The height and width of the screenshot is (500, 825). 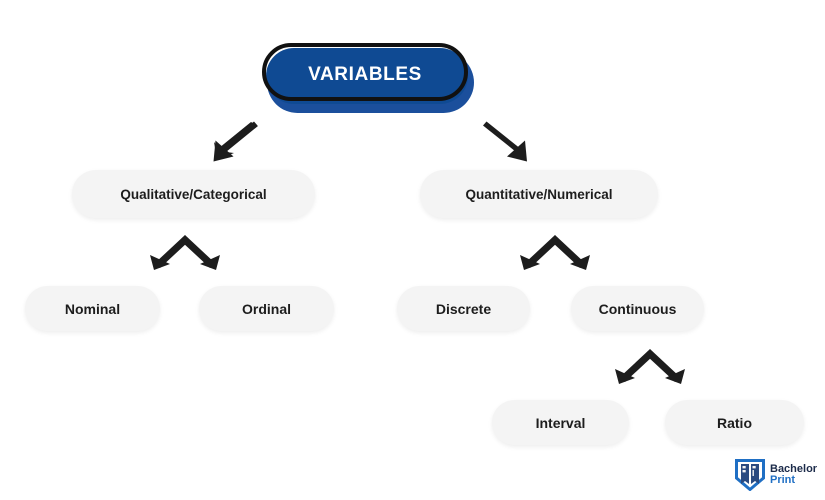 I want to click on node-ratio-label: Ratio, so click(x=734, y=422).